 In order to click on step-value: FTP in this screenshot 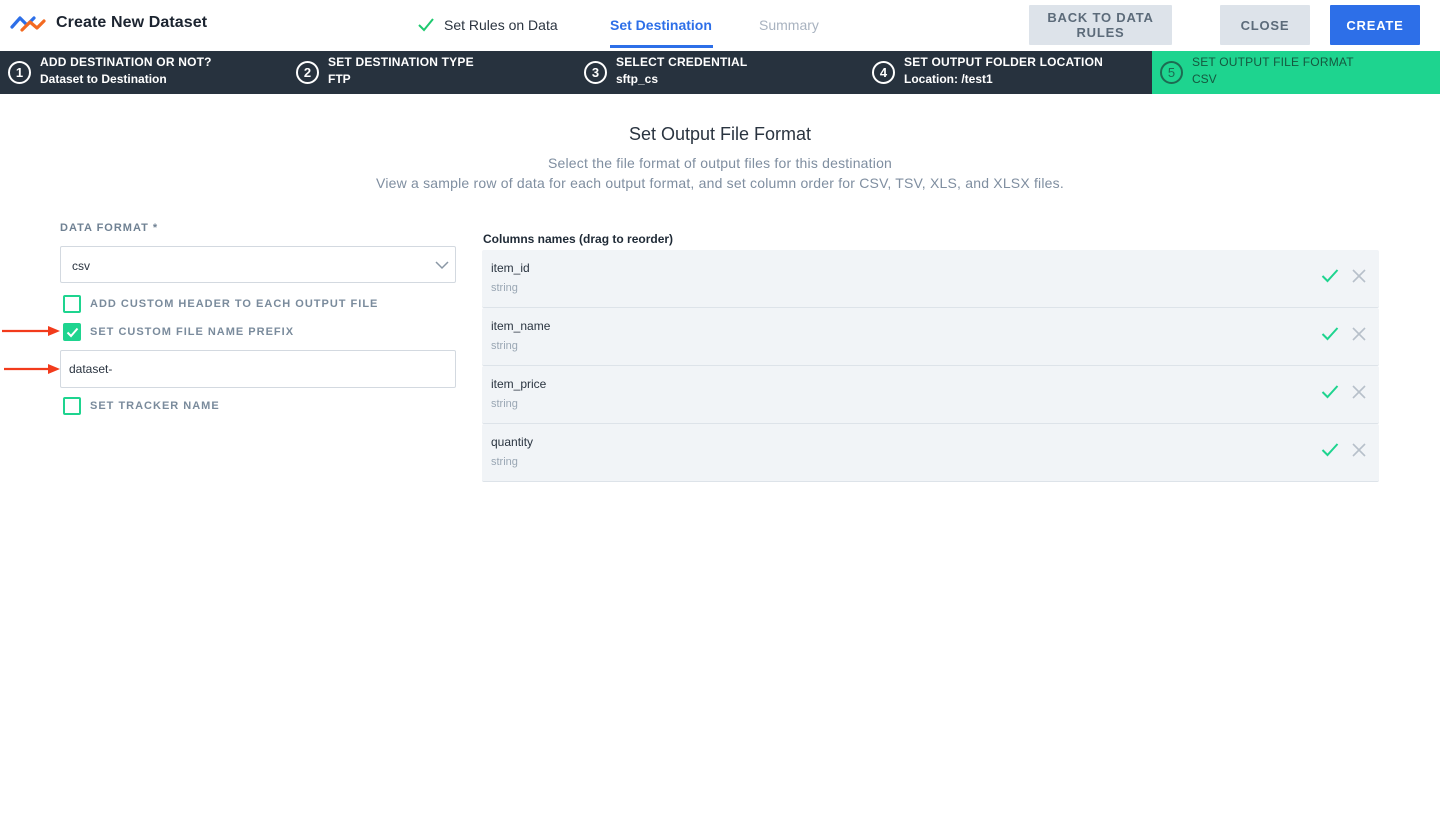, I will do `click(339, 79)`.